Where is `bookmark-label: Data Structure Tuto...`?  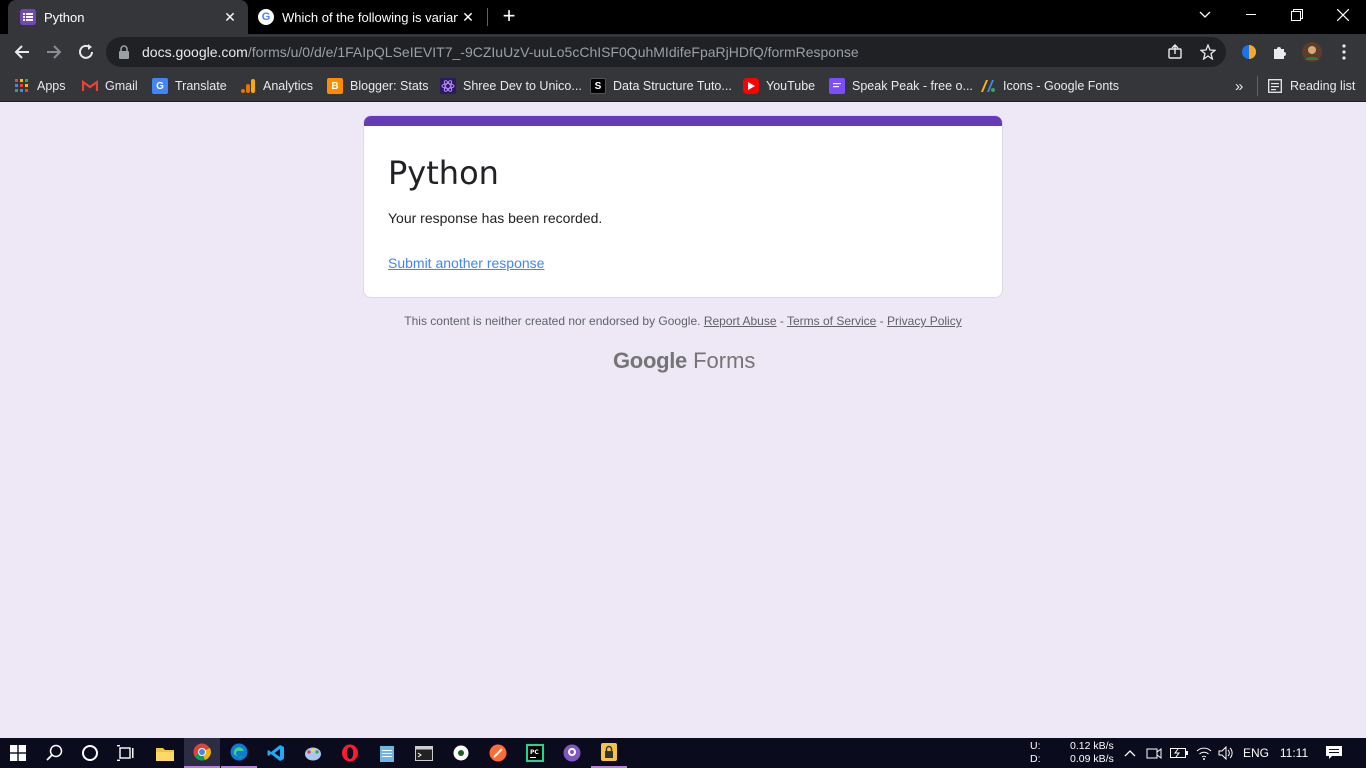 bookmark-label: Data Structure Tuto... is located at coordinates (672, 86).